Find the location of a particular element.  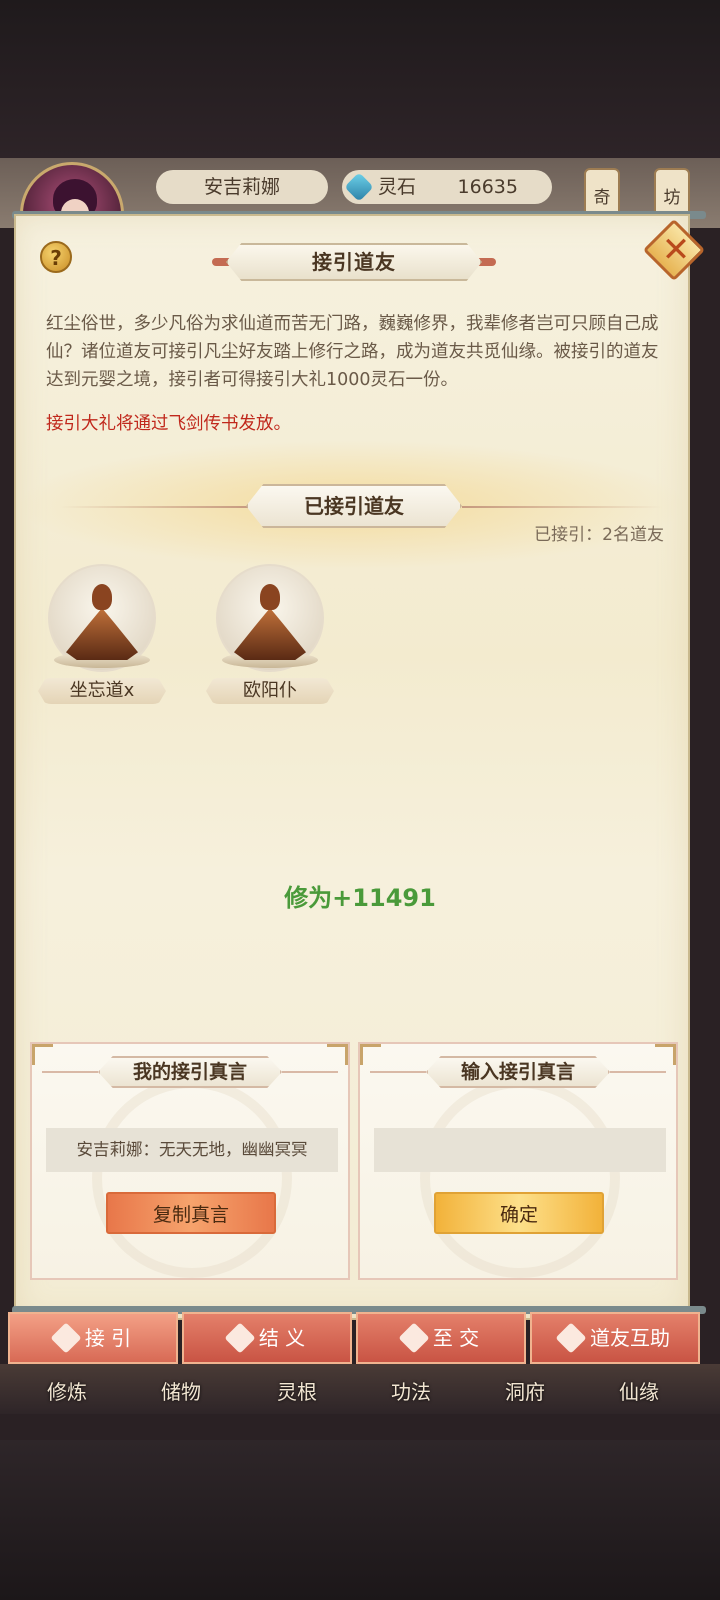

tab-label: 接 引 is located at coordinates (108, 1338).